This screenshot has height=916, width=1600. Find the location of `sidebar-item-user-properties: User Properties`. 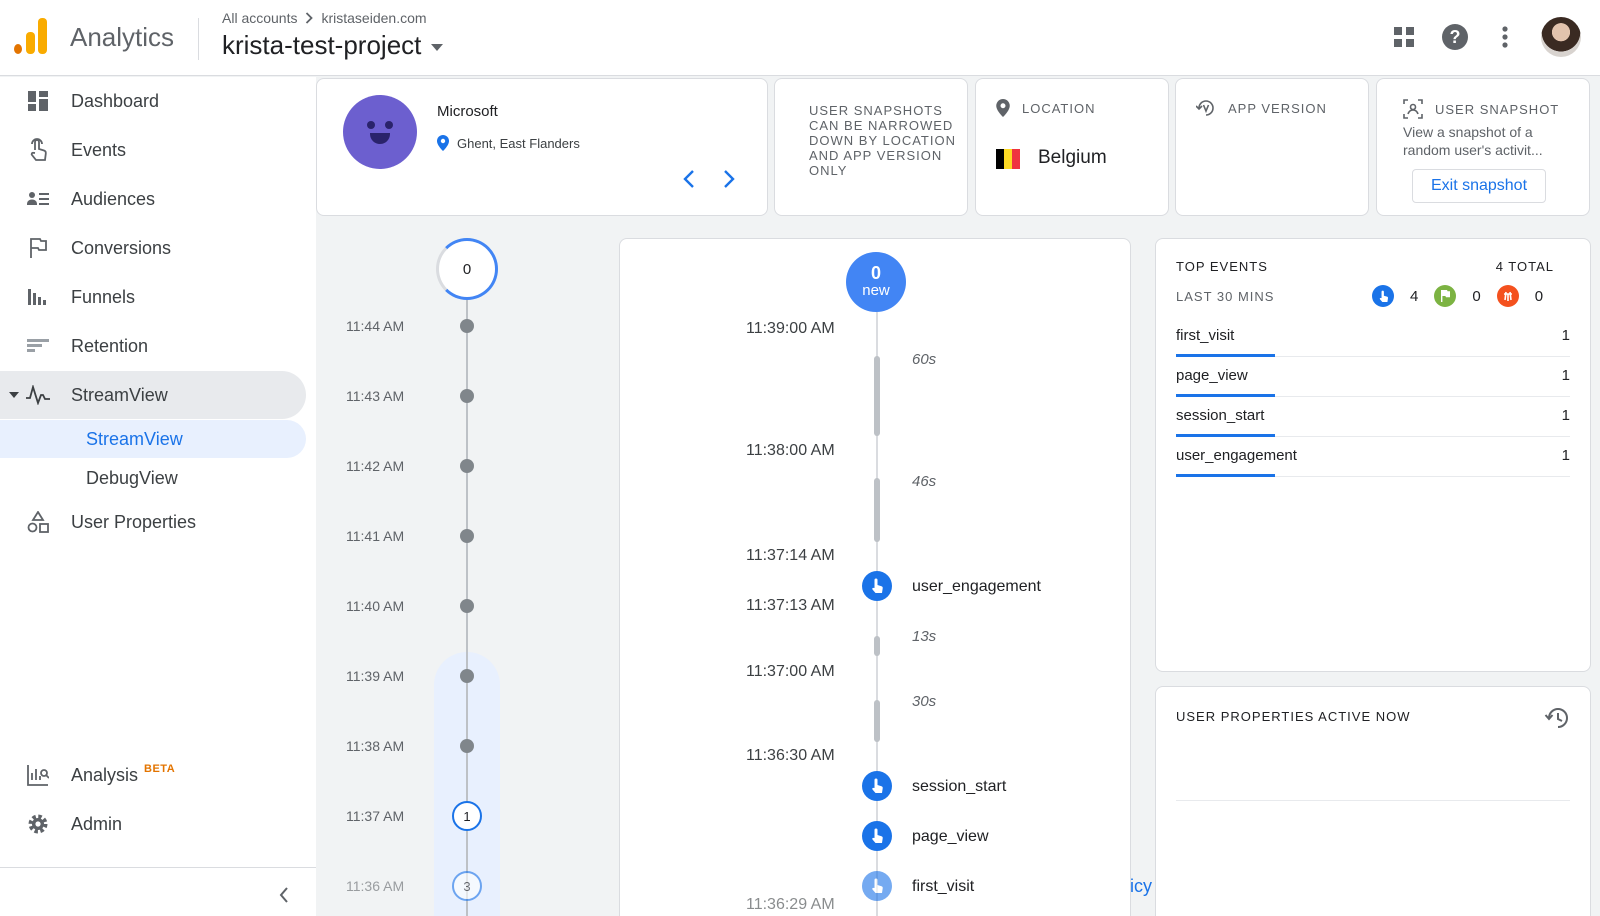

sidebar-item-user-properties: User Properties is located at coordinates (153, 522).